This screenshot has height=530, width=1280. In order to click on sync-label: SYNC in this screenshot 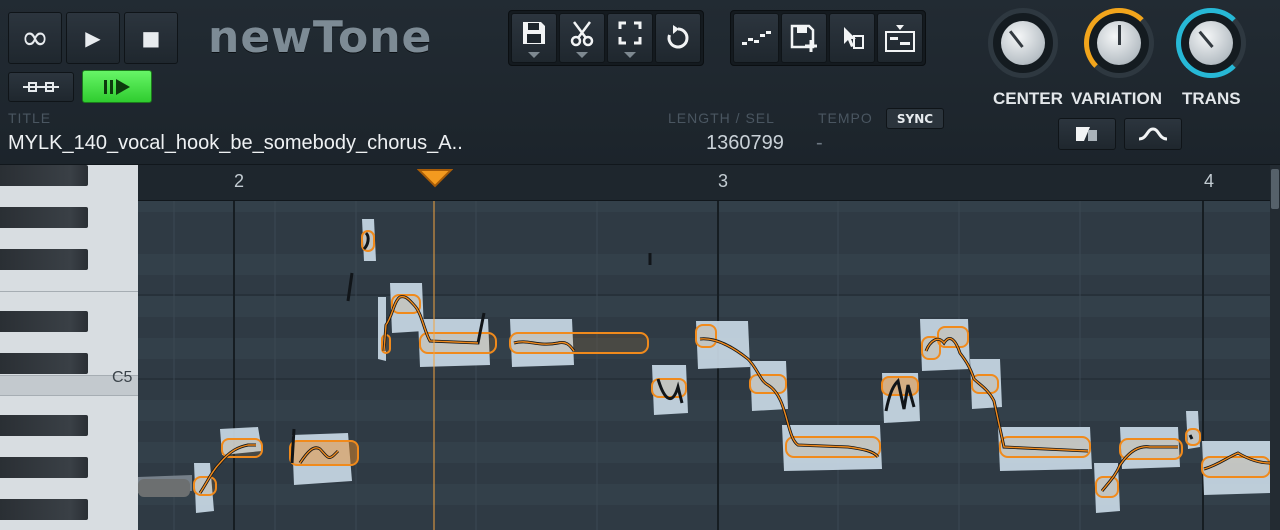, I will do `click(915, 118)`.